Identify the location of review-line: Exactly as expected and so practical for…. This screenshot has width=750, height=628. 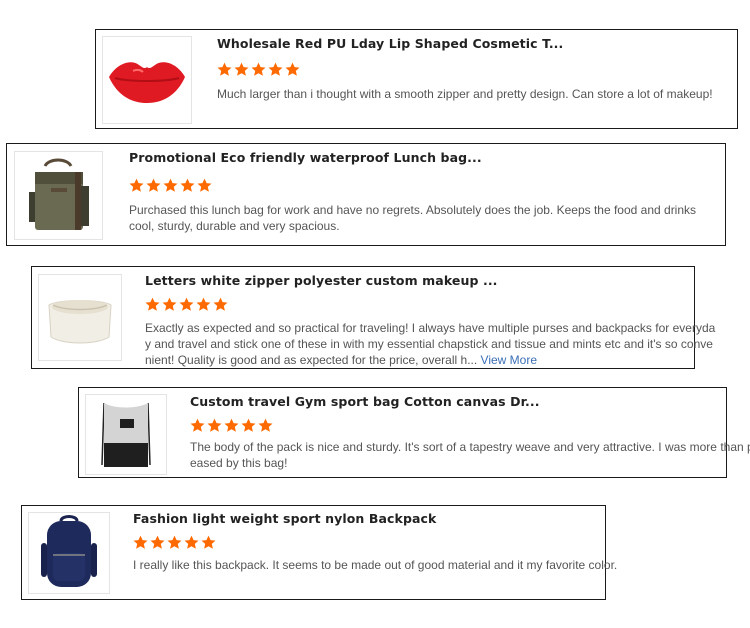
(430, 328).